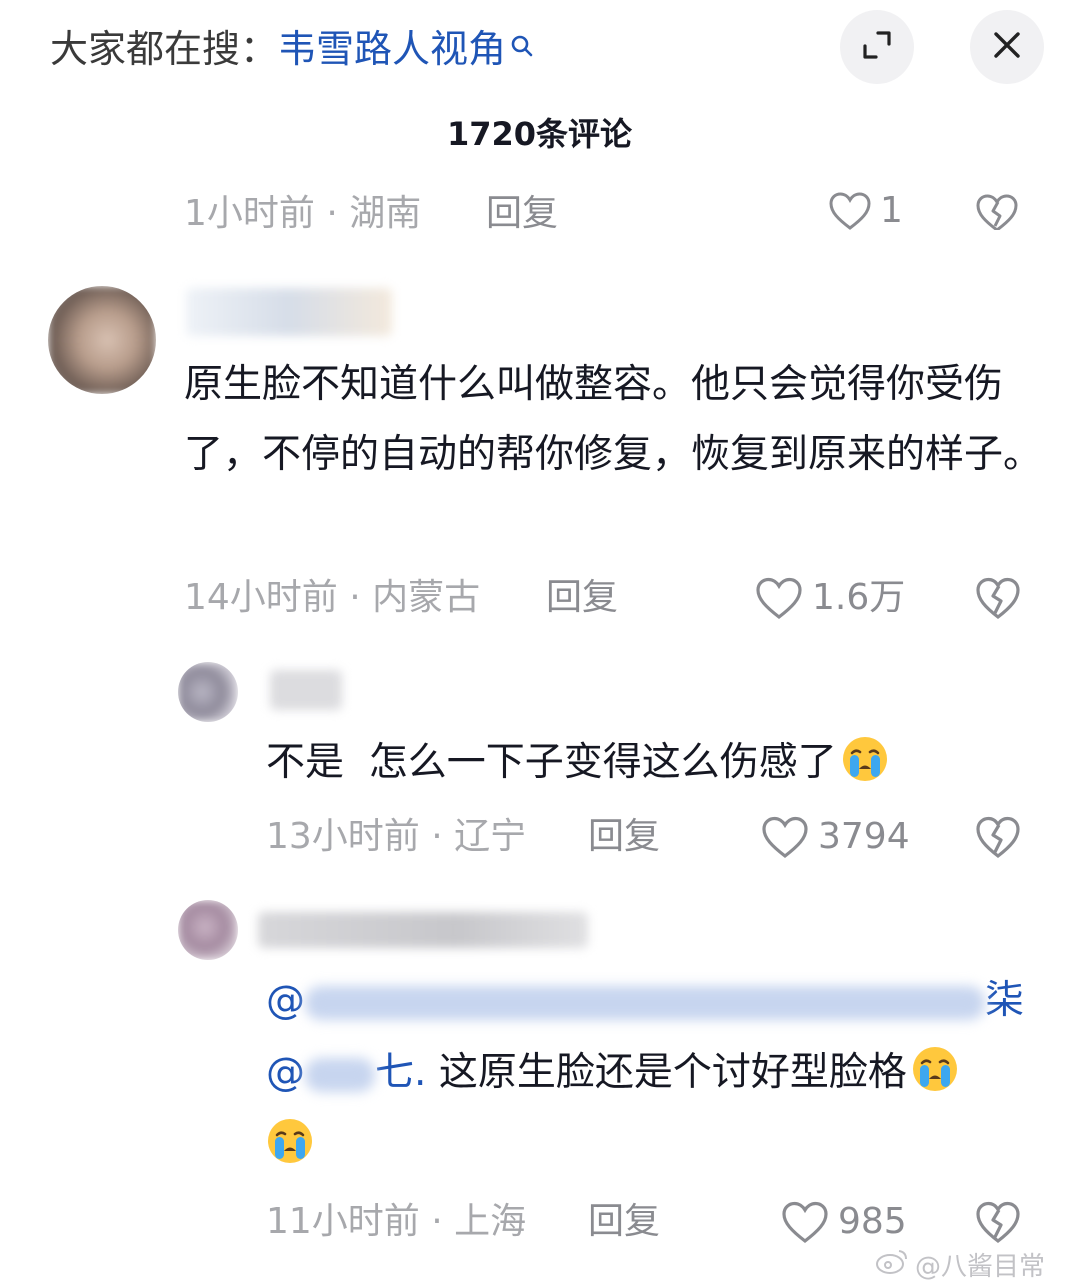  What do you see at coordinates (872, 1221) in the screenshot?
I see `like-count: 985` at bounding box center [872, 1221].